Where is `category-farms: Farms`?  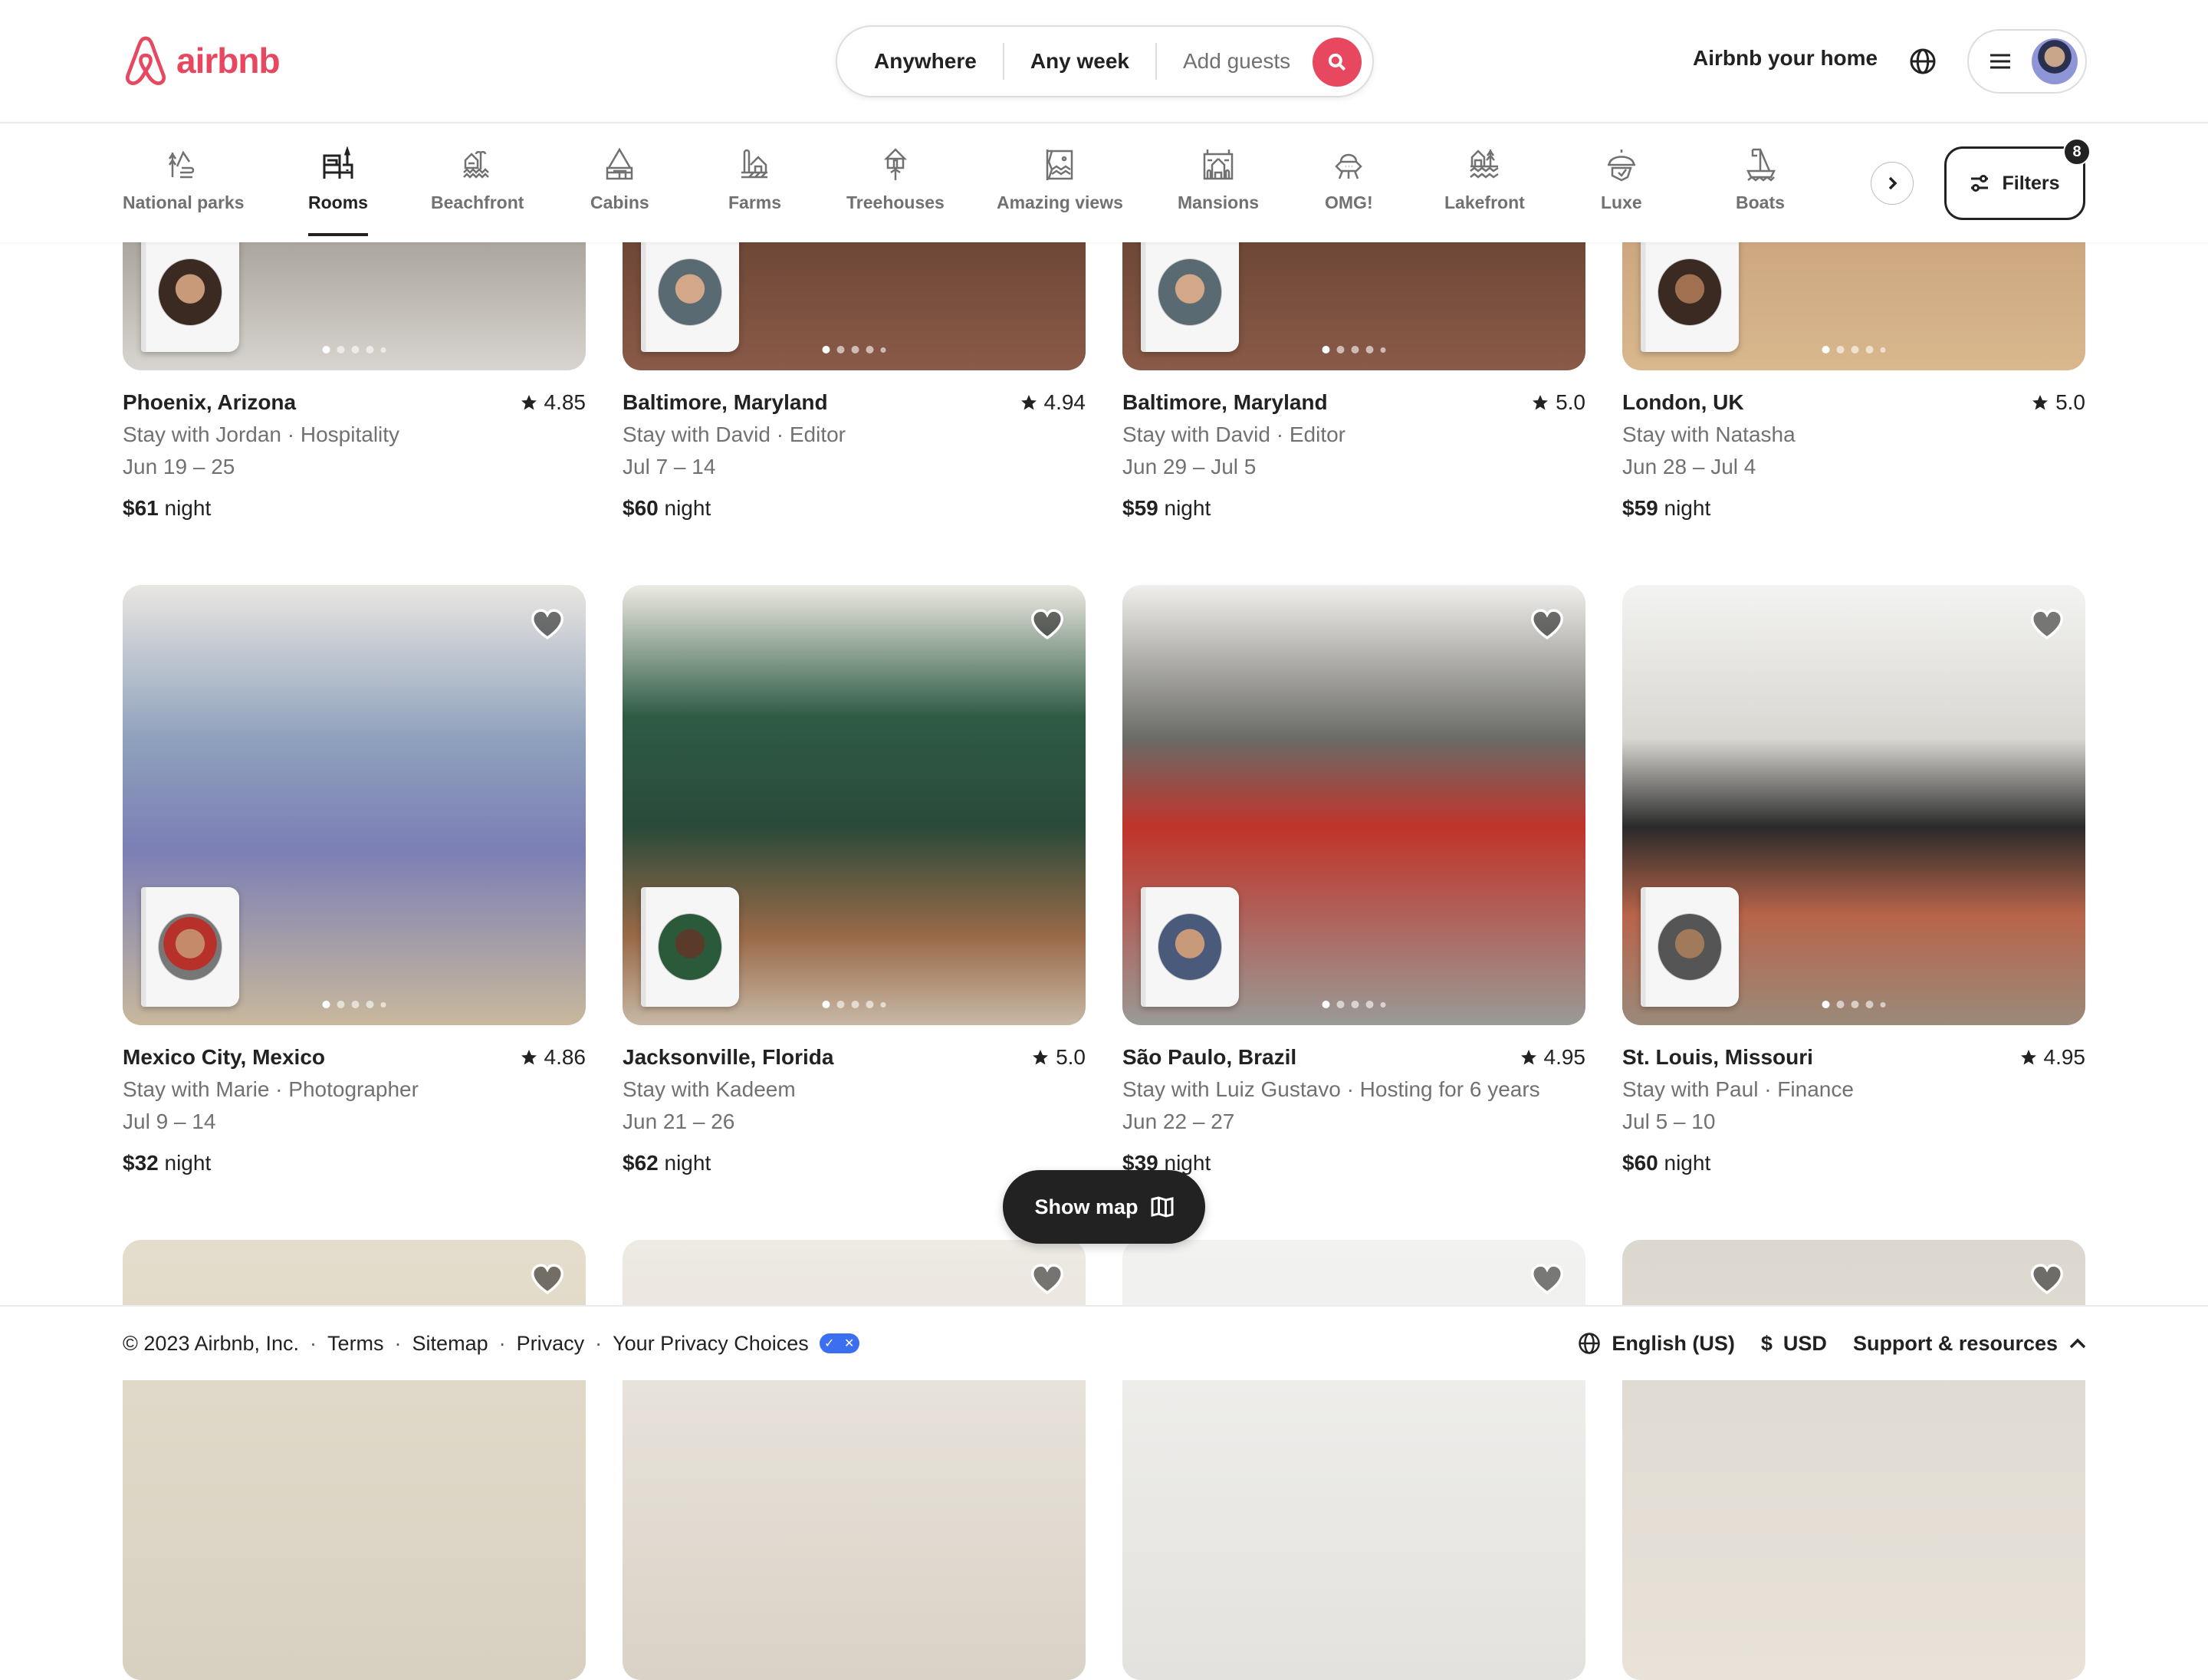 category-farms: Farms is located at coordinates (755, 179).